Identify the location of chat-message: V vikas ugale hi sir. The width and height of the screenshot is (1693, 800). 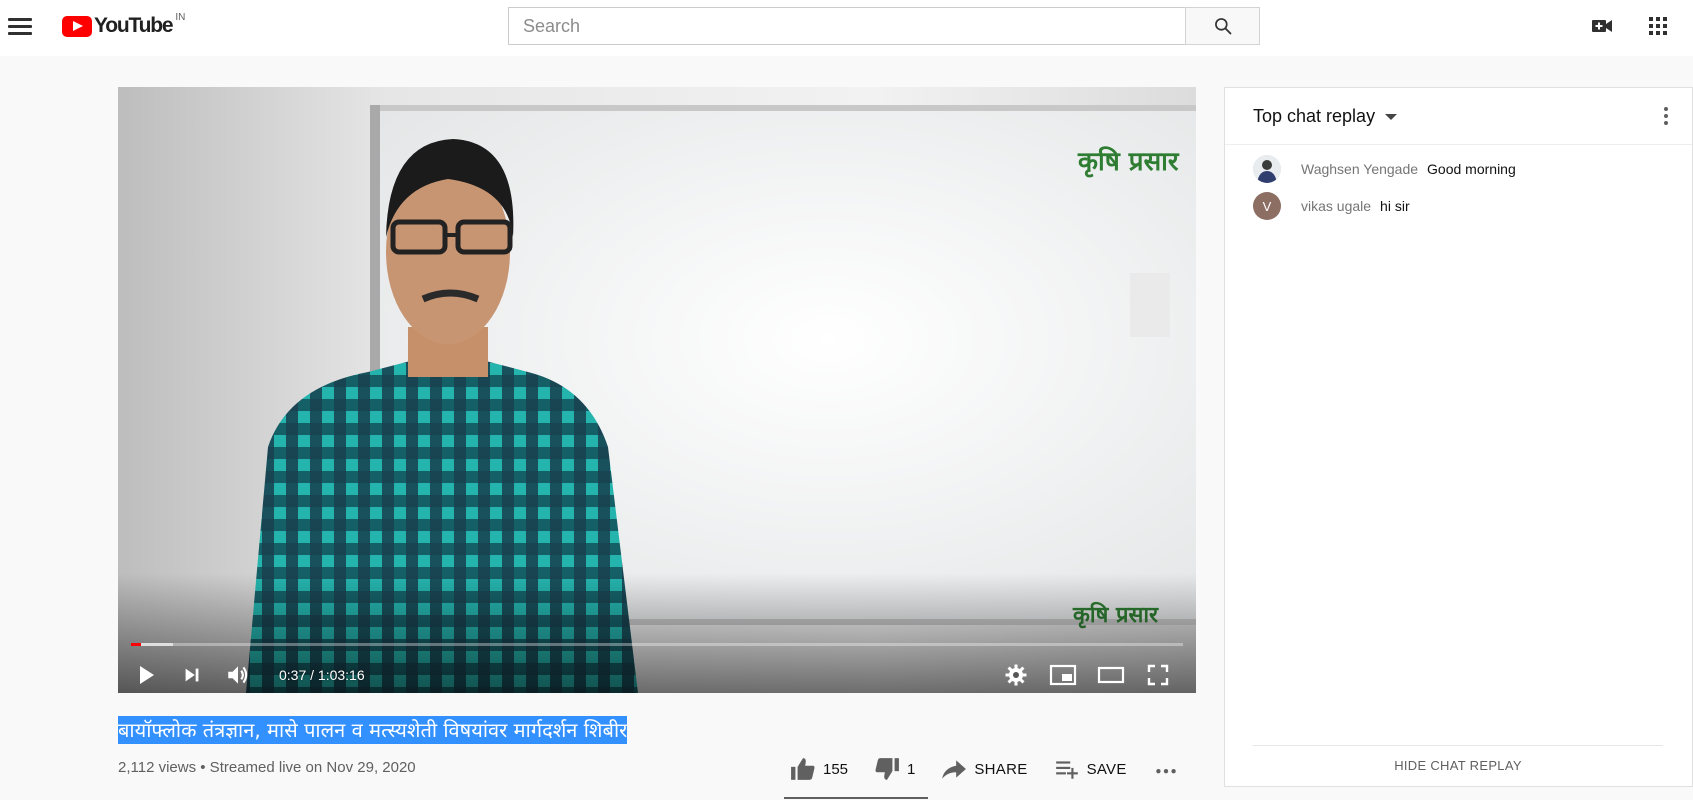
(1331, 206).